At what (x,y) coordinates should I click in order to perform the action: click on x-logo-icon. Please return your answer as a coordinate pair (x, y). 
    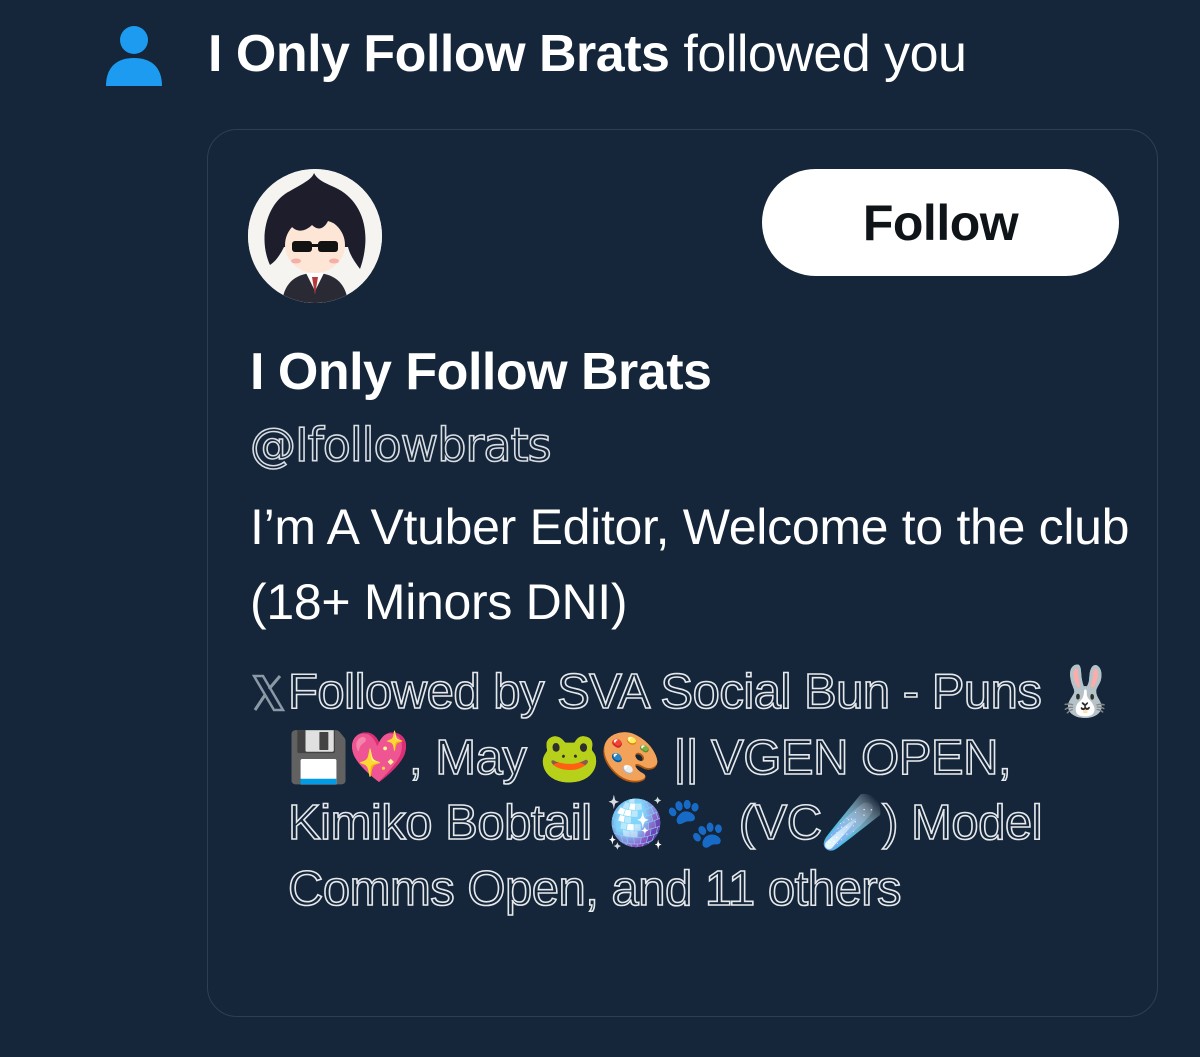
    Looking at the image, I should click on (268, 693).